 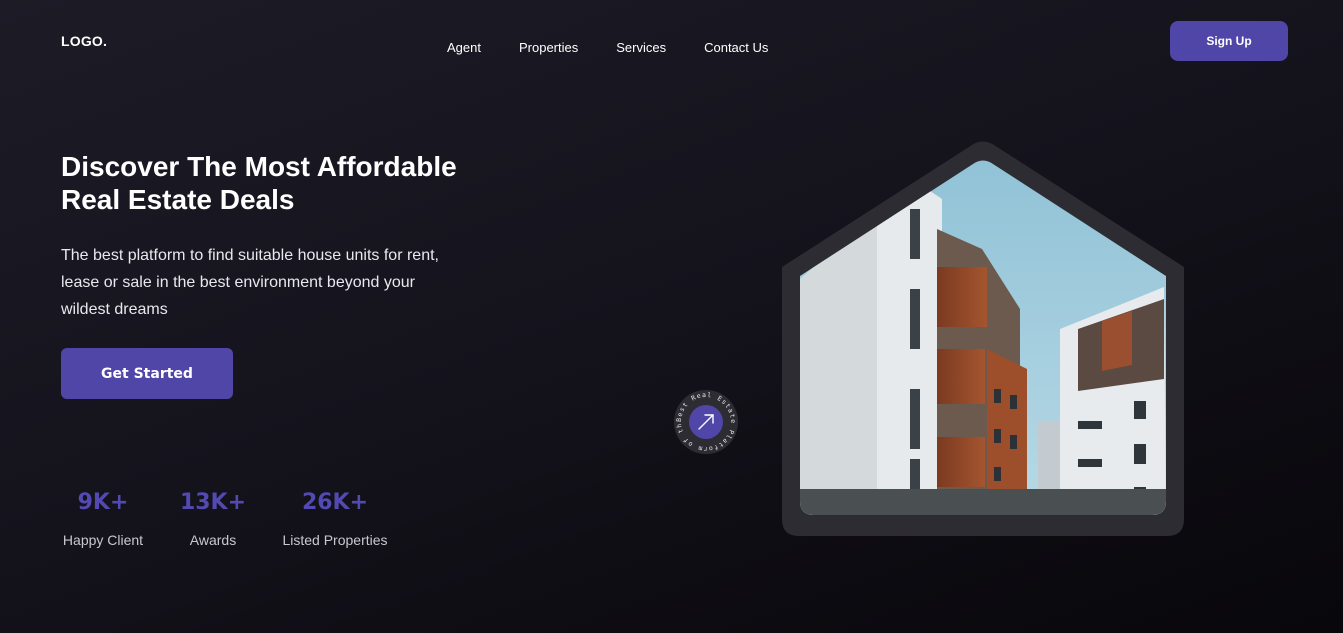 I want to click on stat-happy-client: 9K+ Happy Client, so click(x=103, y=519).